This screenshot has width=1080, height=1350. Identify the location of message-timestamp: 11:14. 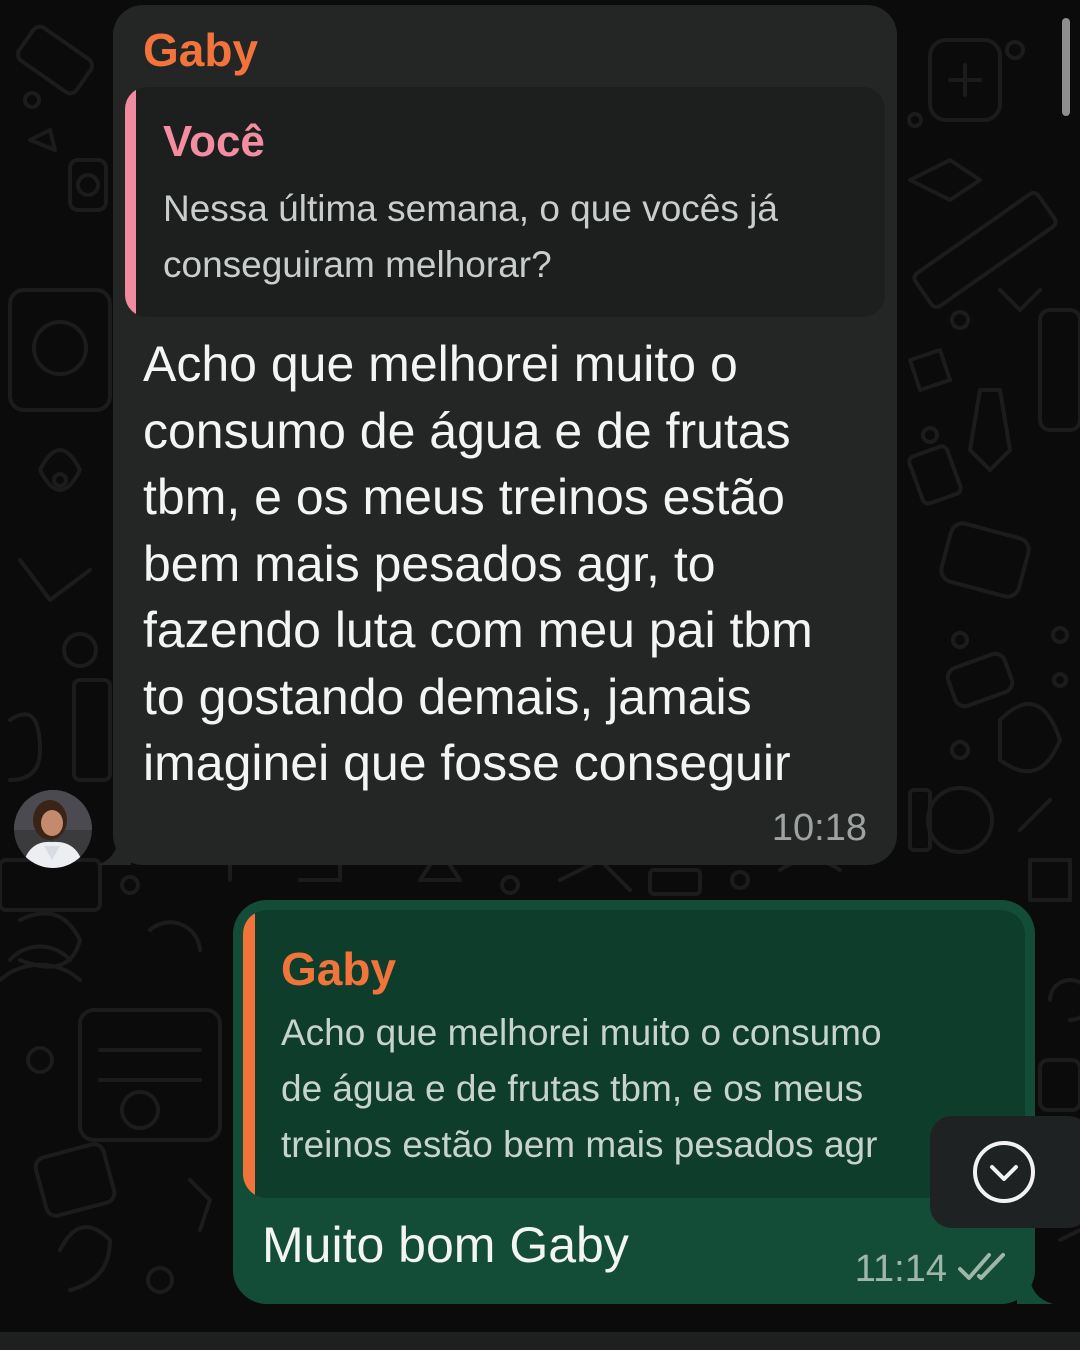
(900, 1269).